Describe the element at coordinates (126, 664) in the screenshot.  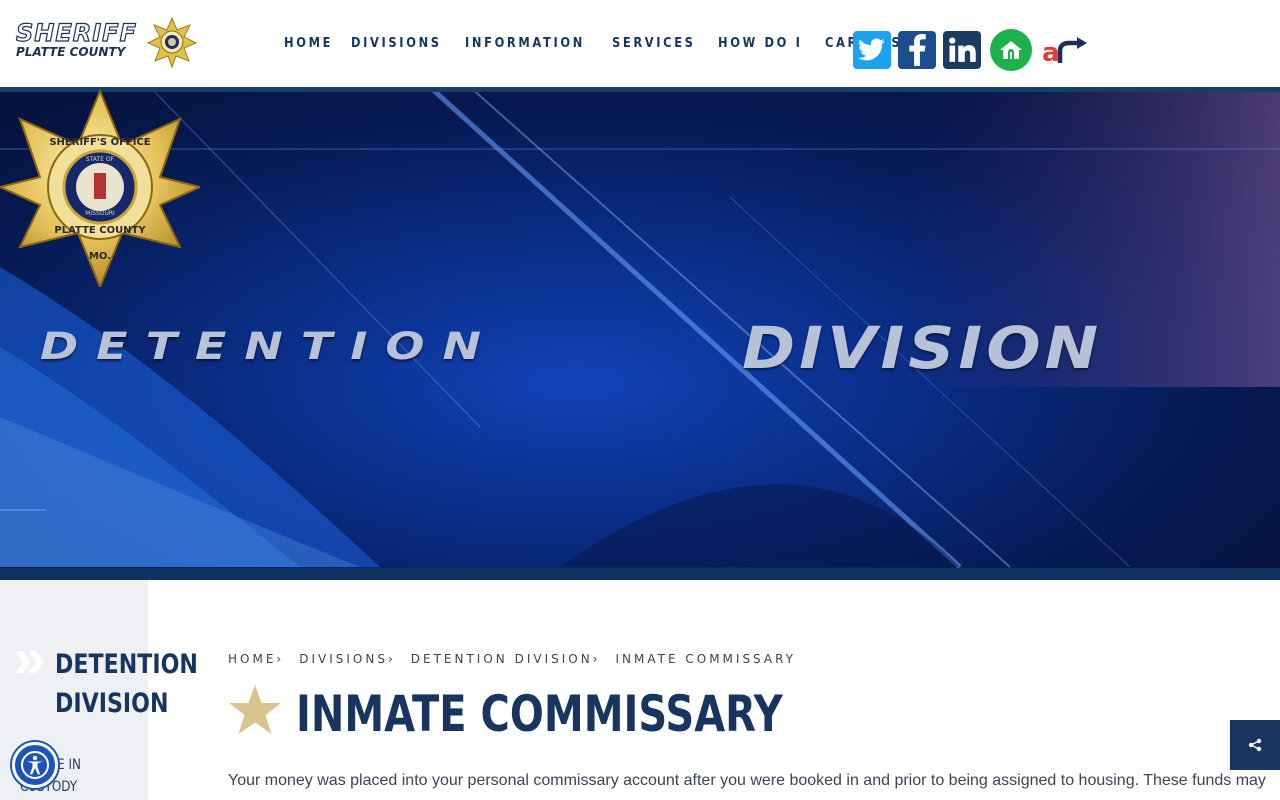
I see `sidebar-title-line1: DETENTION` at that location.